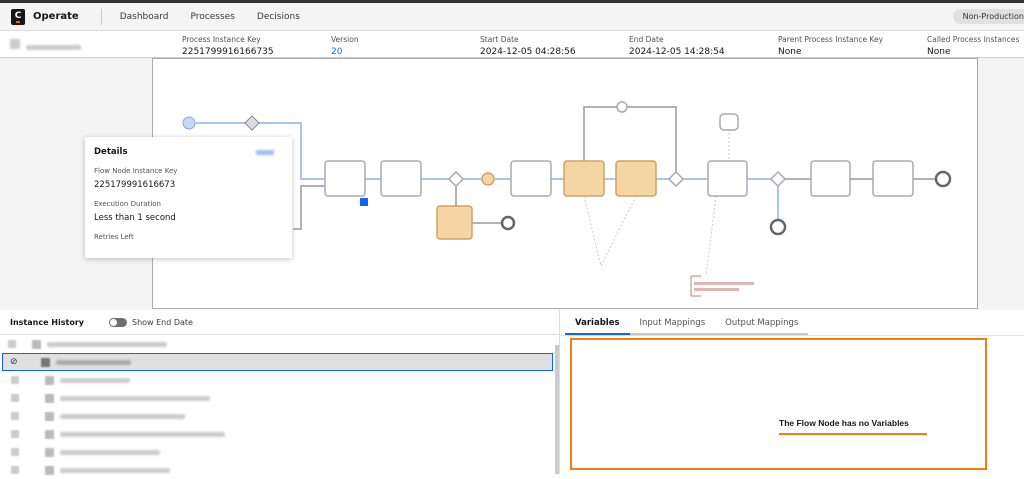 The height and width of the screenshot is (479, 1024). Describe the element at coordinates (528, 46) in the screenshot. I see `start-date: Start Date 2024-12-05 04:28:56` at that location.